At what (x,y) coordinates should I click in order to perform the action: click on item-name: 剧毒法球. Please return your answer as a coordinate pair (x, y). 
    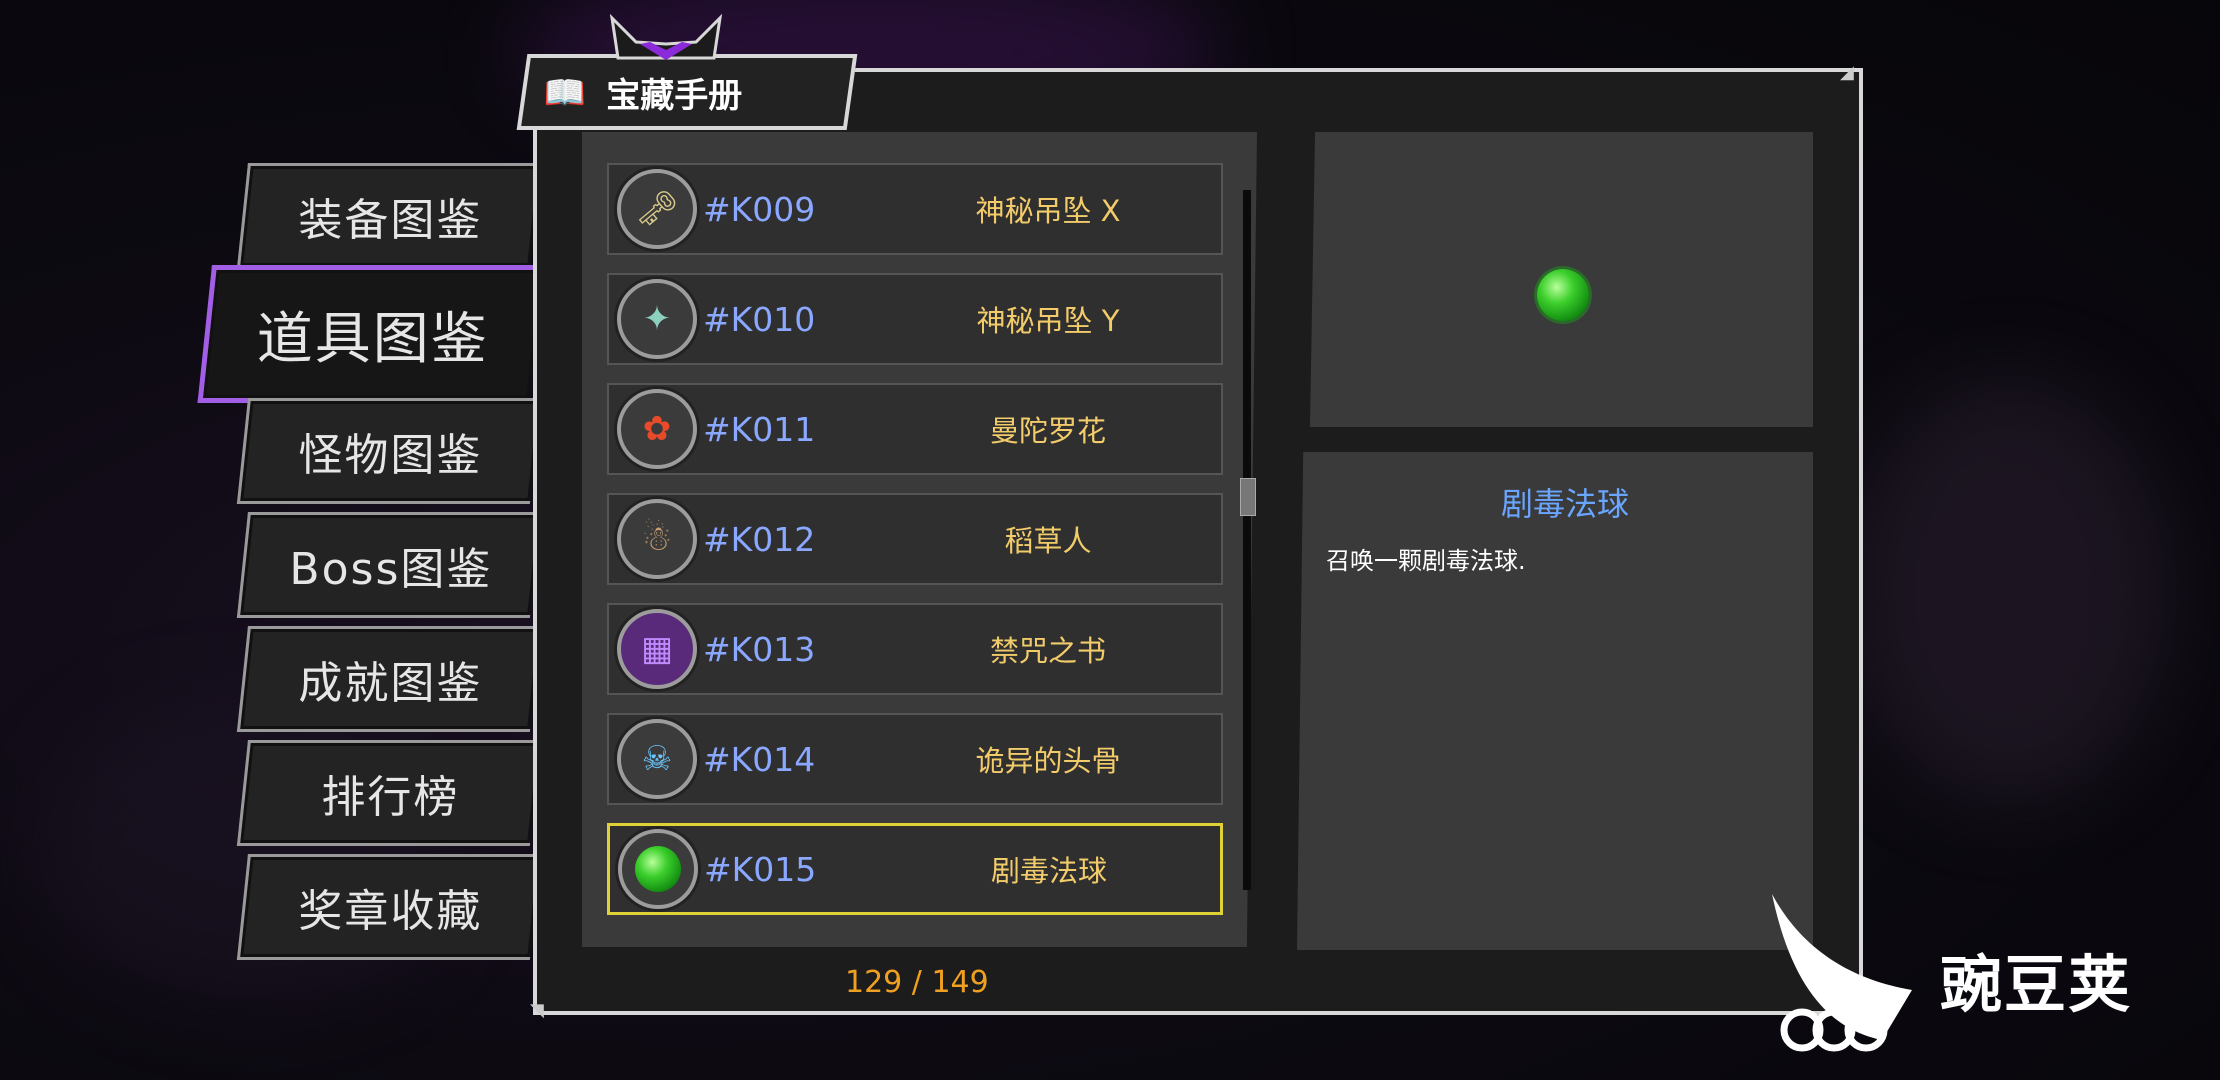
    Looking at the image, I should click on (1048, 871).